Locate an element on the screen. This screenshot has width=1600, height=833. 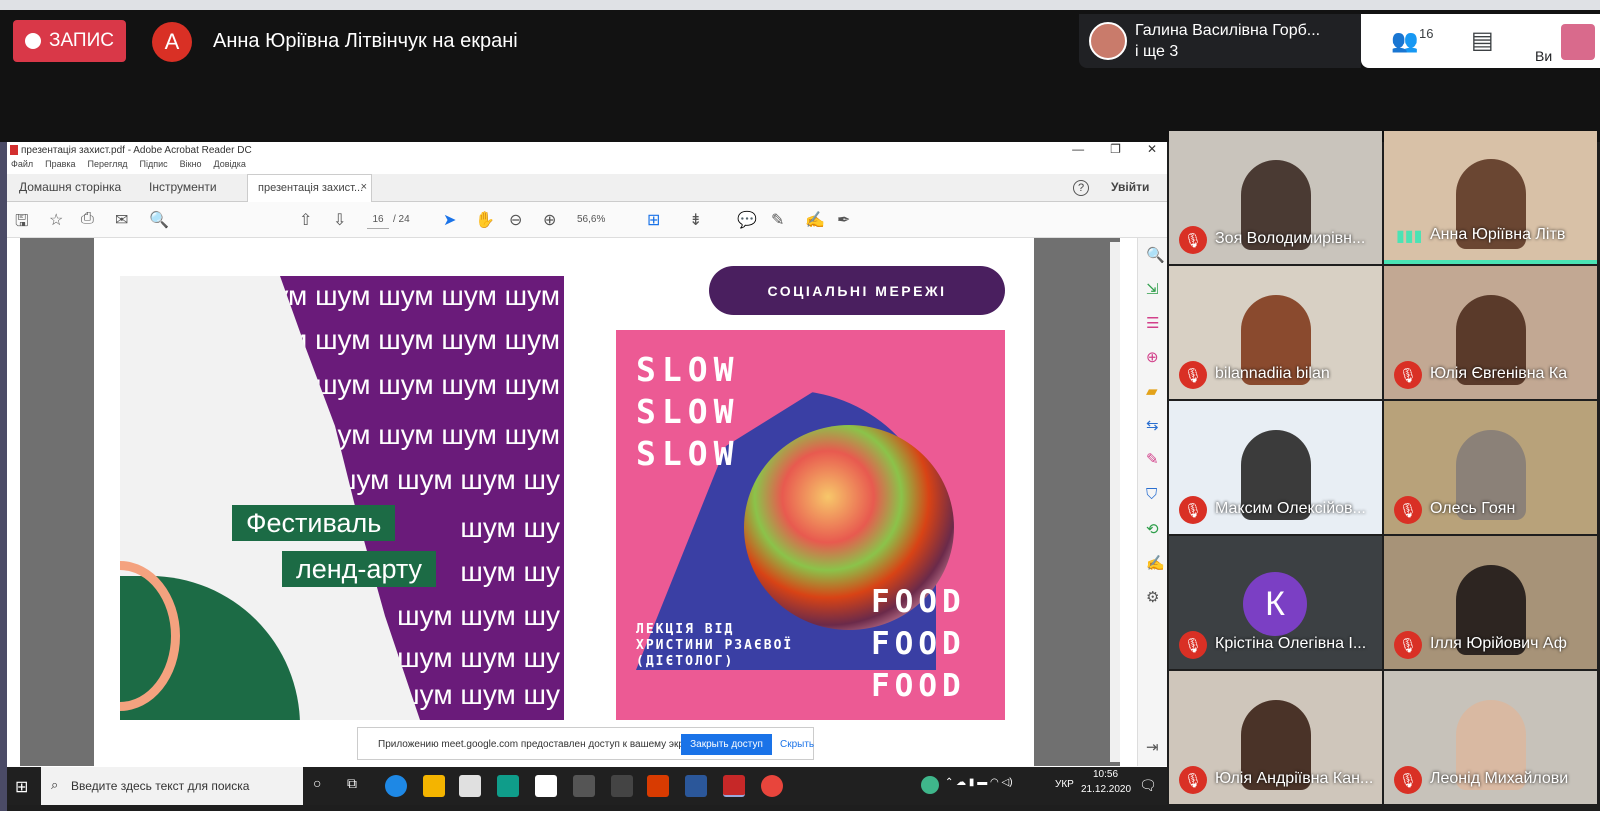
tray-app-icon is located at coordinates (930, 785).